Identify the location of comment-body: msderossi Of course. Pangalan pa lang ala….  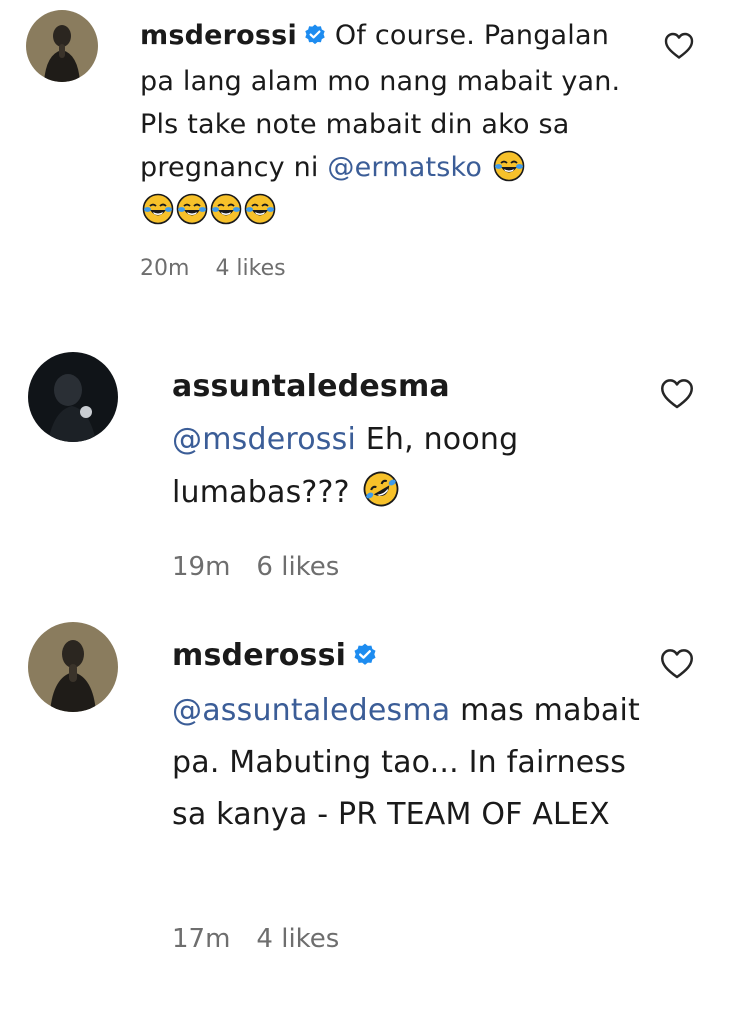
(385, 123).